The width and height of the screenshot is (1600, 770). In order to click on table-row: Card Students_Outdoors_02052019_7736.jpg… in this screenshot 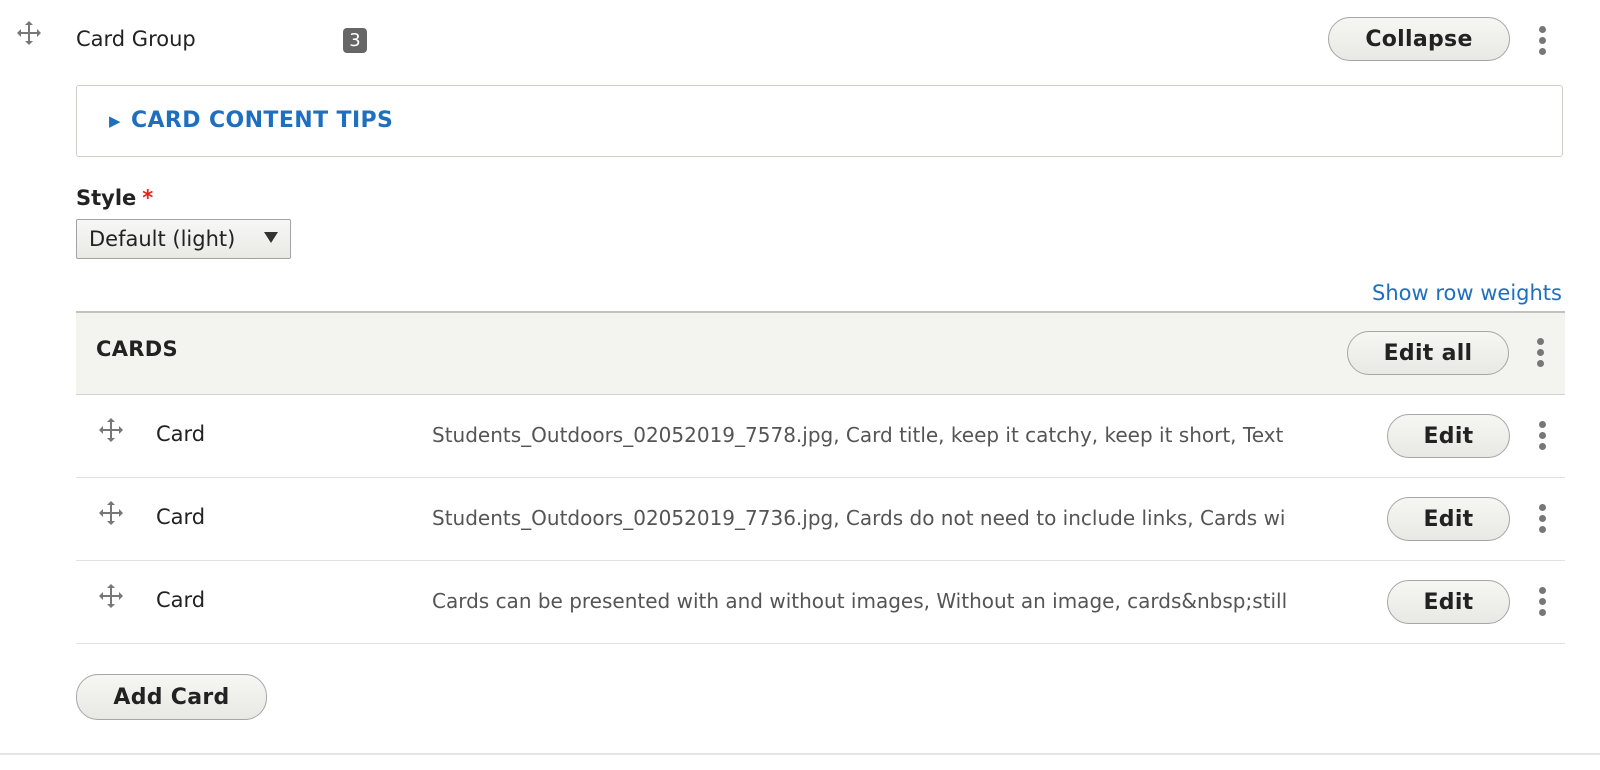, I will do `click(820, 519)`.